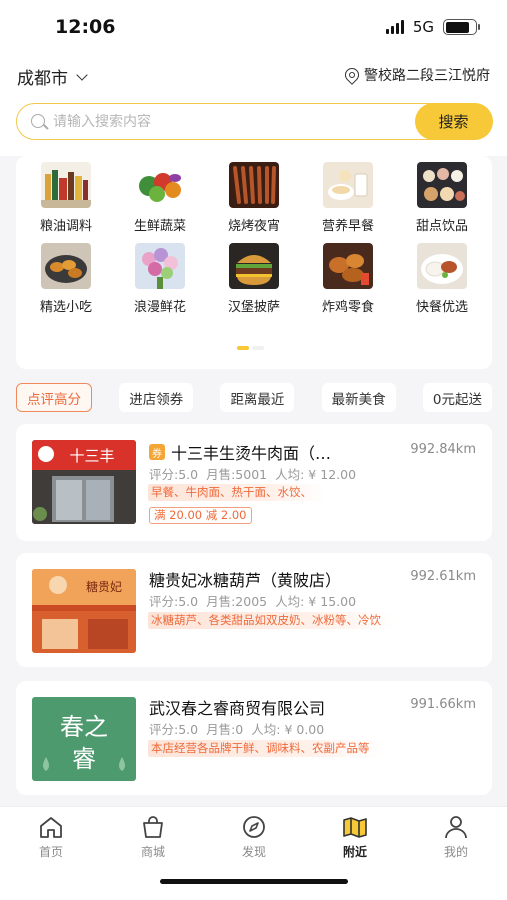  I want to click on category-item: 快餐优选, so click(442, 279).